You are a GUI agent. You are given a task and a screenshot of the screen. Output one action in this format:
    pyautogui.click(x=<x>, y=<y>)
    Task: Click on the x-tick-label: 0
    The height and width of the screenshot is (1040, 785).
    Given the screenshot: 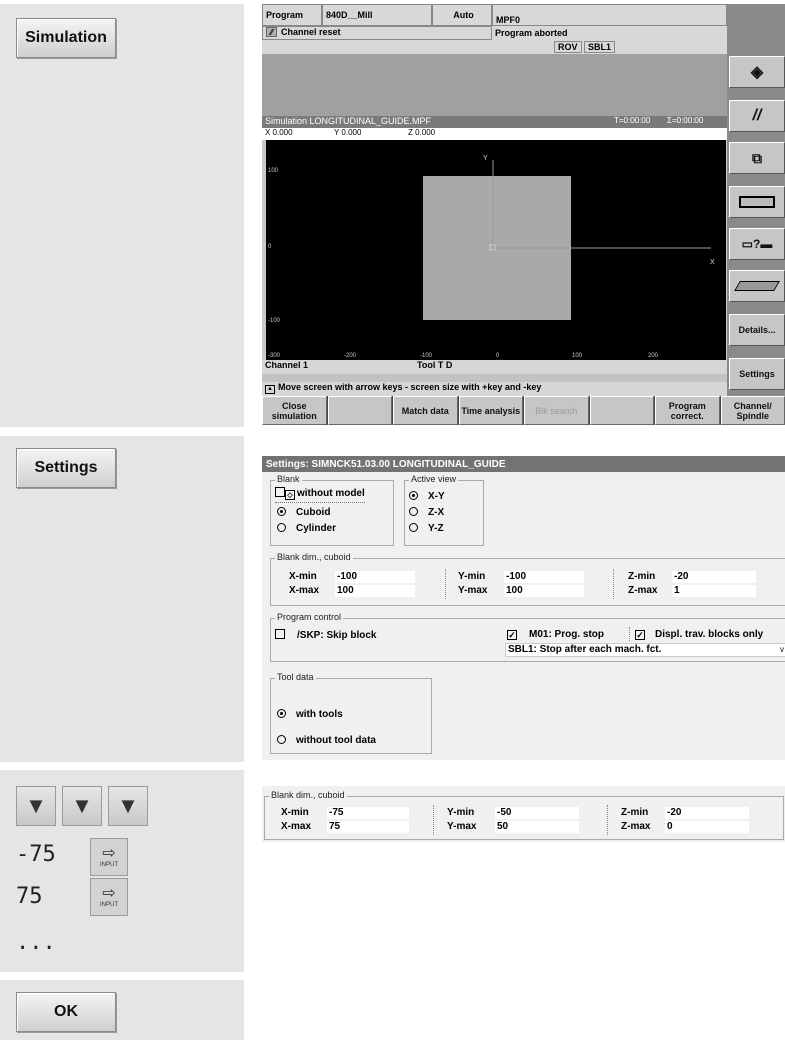 What is the action you would take?
    pyautogui.click(x=498, y=356)
    